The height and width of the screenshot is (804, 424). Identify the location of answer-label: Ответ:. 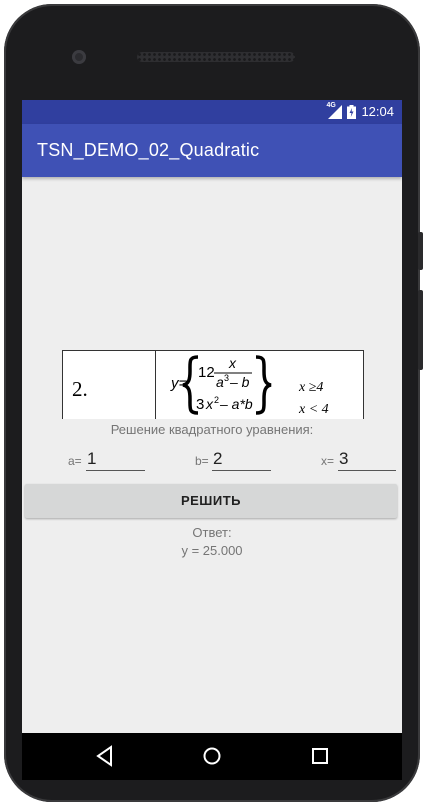
(212, 532).